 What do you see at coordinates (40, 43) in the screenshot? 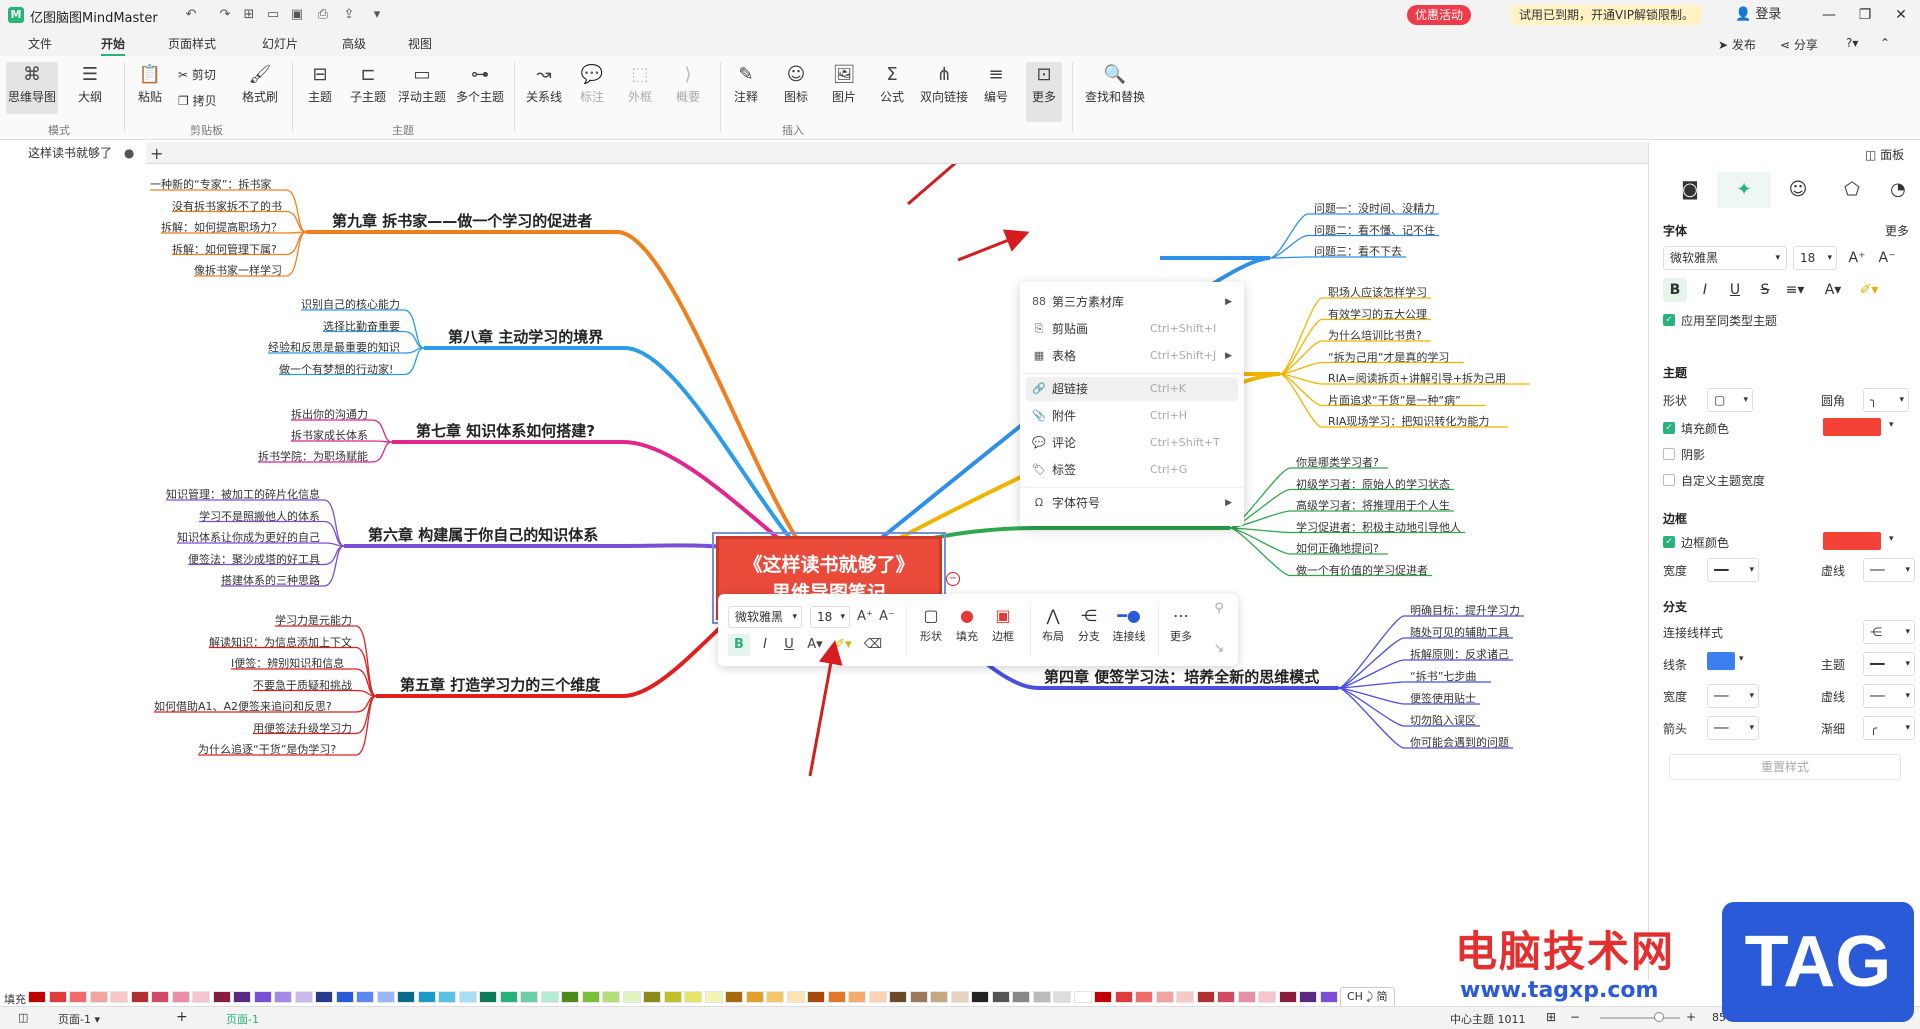
I see `tab-file: 文件` at bounding box center [40, 43].